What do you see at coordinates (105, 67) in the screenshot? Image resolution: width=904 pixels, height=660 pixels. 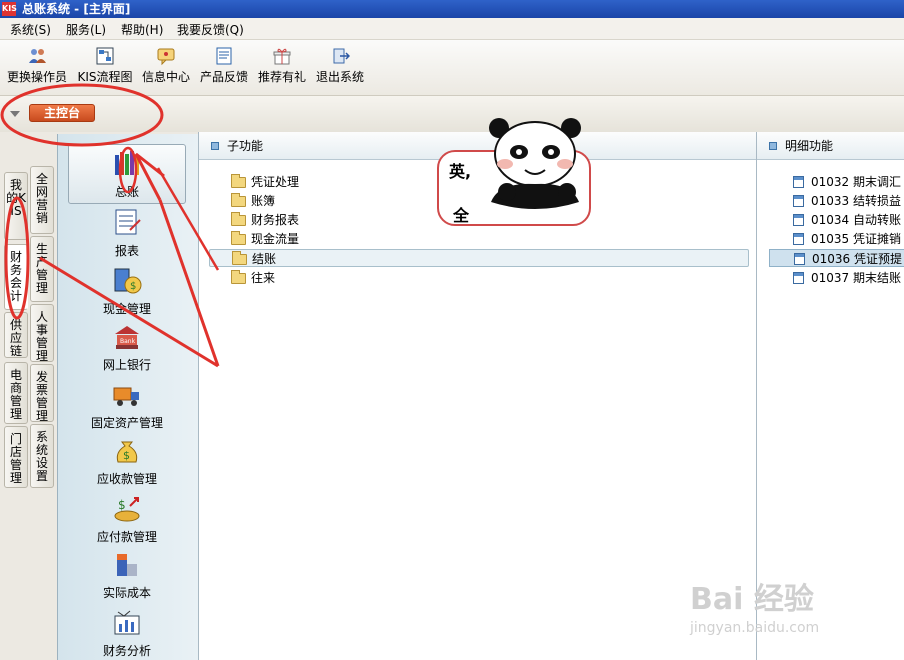 I see `kis-flowchart-button: KIS流程图` at bounding box center [105, 67].